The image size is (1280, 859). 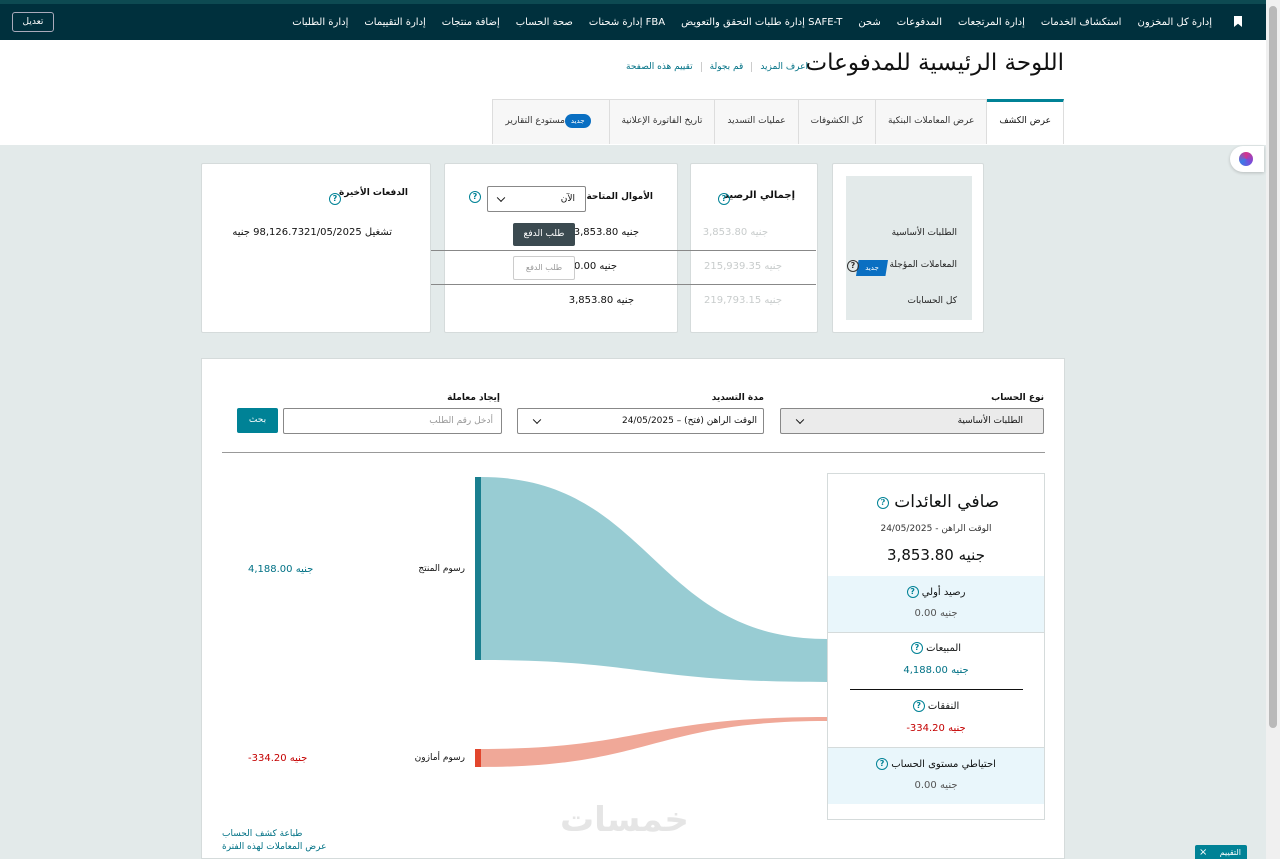 I want to click on help-icon-sales: ?, so click(x=916, y=648).